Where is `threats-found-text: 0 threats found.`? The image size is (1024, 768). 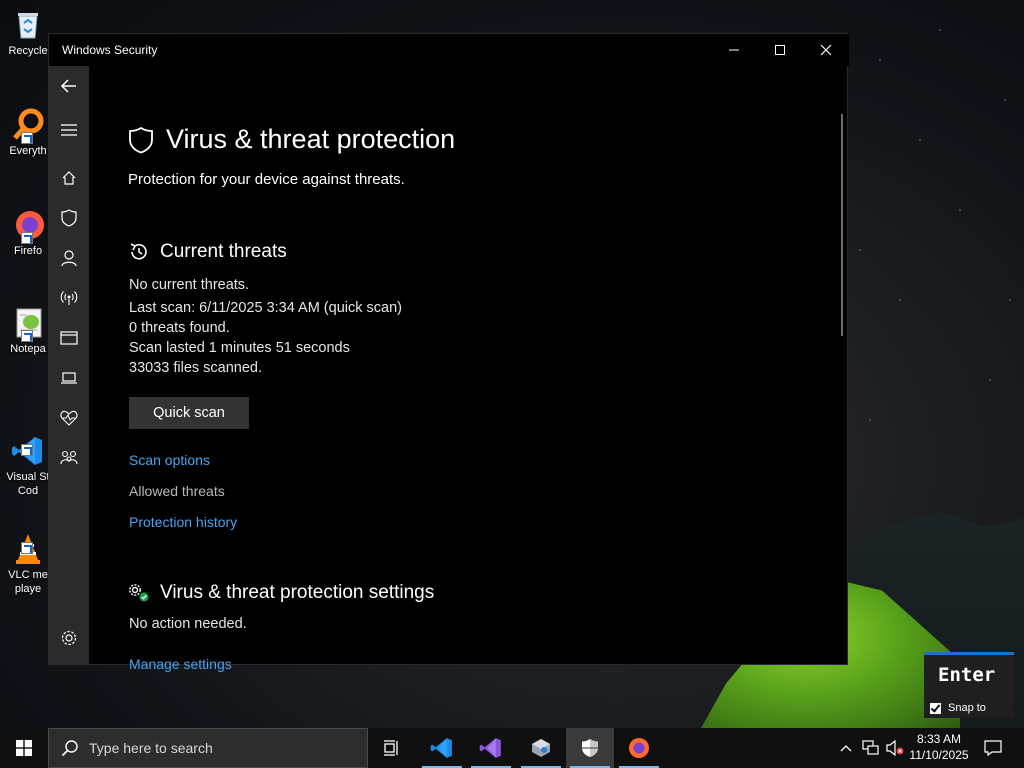 threats-found-text: 0 threats found. is located at coordinates (179, 328).